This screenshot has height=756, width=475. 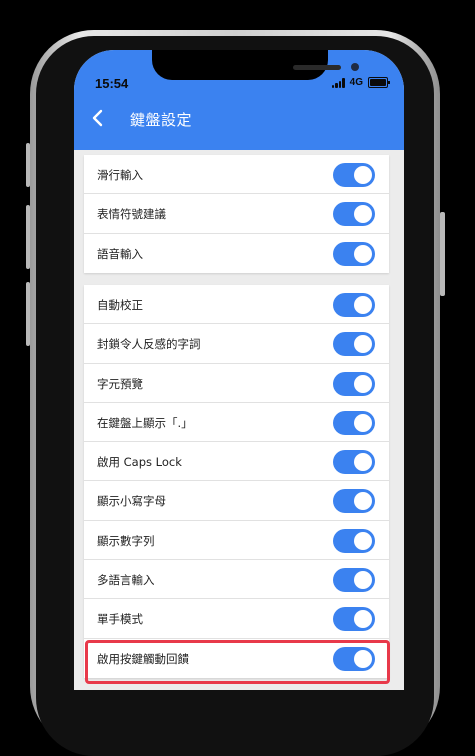 I want to click on settings-row: 表情符號建議, so click(x=236, y=214).